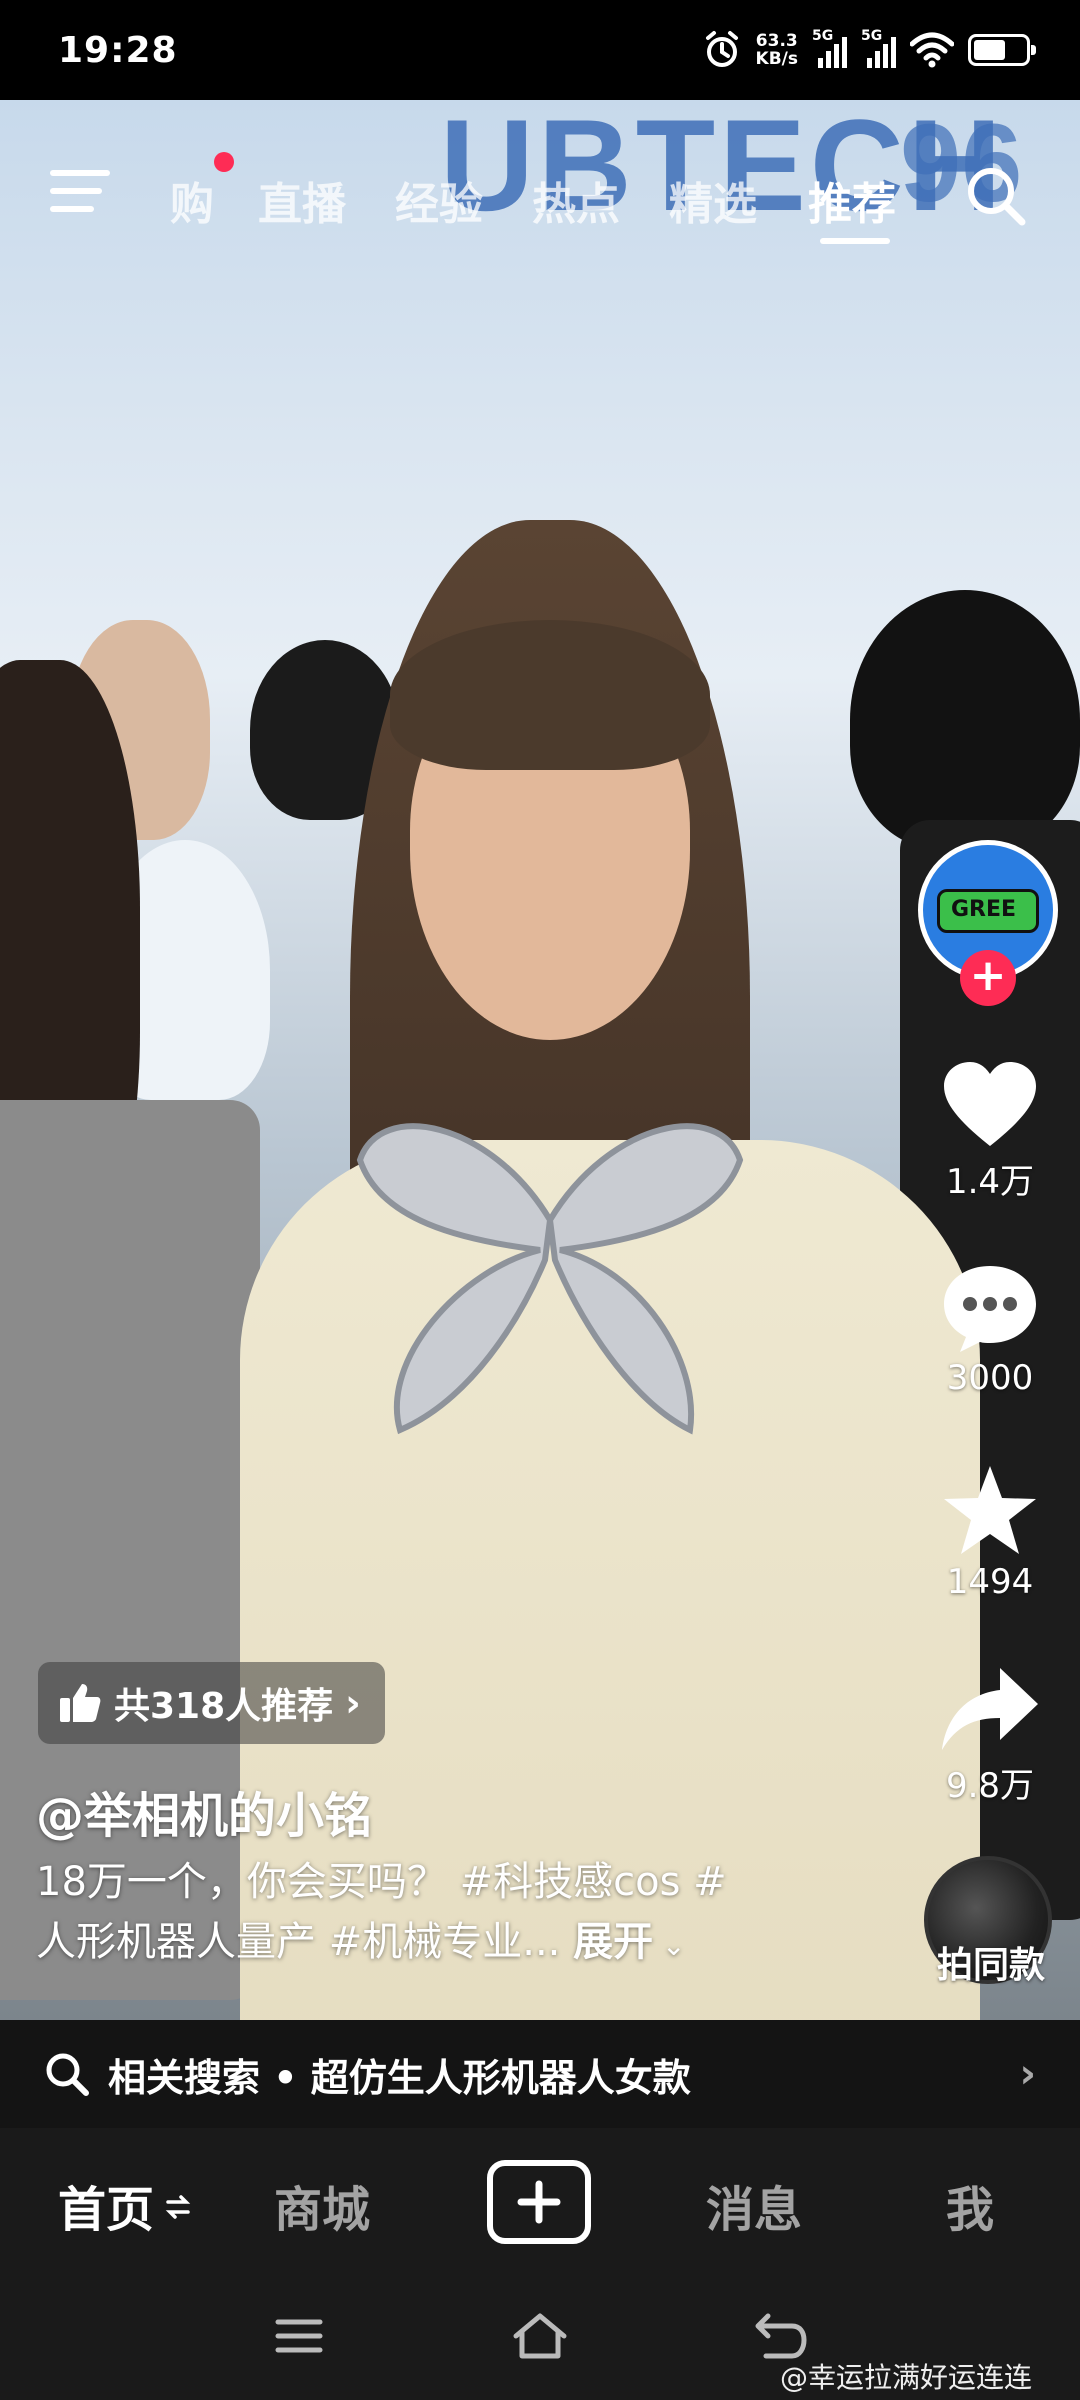  What do you see at coordinates (988, 978) in the screenshot?
I see `follow-button: +` at bounding box center [988, 978].